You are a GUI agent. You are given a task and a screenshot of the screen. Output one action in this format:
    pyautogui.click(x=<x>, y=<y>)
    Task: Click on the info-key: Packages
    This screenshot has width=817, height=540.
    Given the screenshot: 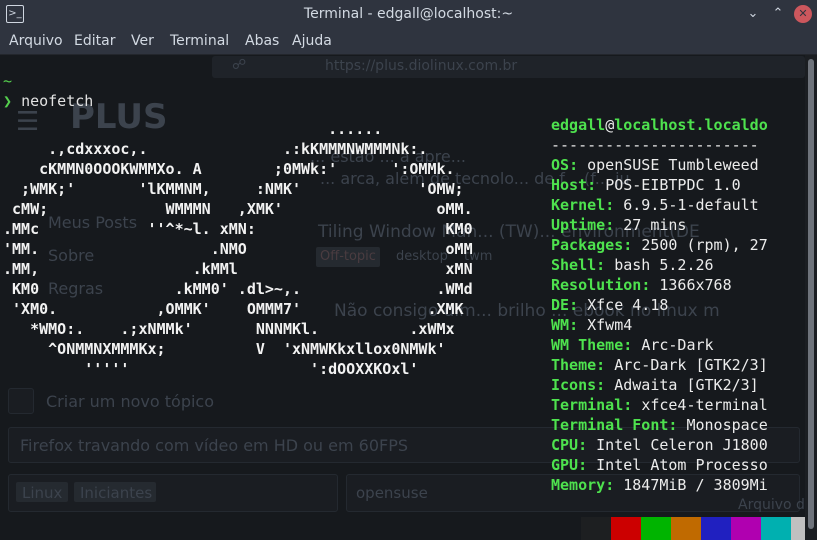 What is the action you would take?
    pyautogui.click(x=587, y=245)
    